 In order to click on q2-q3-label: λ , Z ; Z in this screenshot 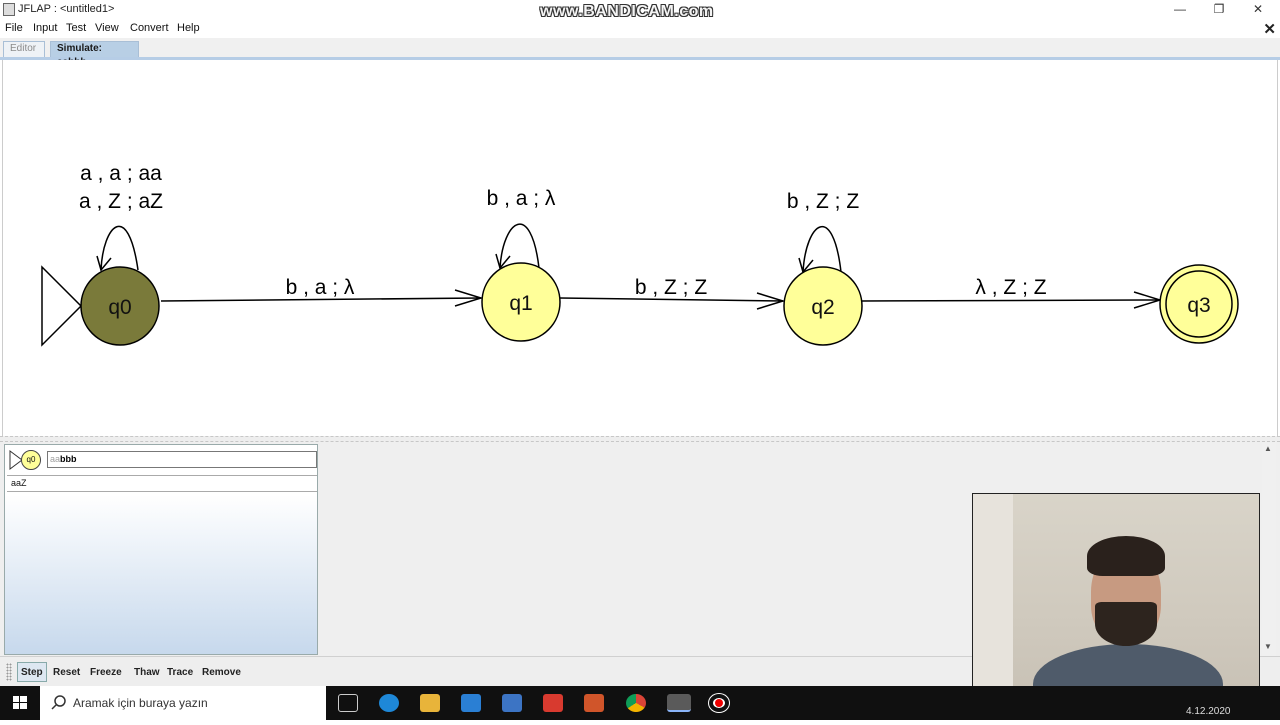, I will do `click(1010, 287)`.